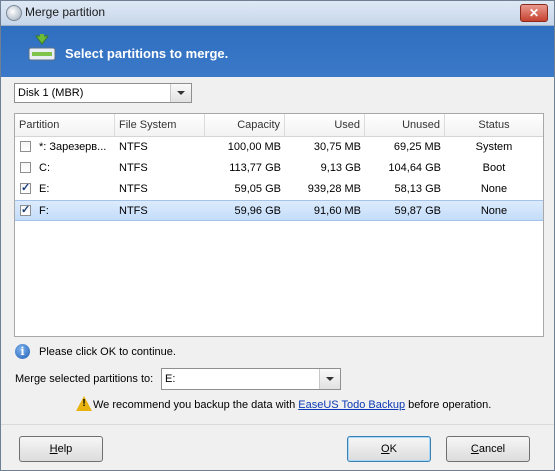 Image resolution: width=555 pixels, height=471 pixels. What do you see at coordinates (494, 125) in the screenshot?
I see `column-header-status: Status` at bounding box center [494, 125].